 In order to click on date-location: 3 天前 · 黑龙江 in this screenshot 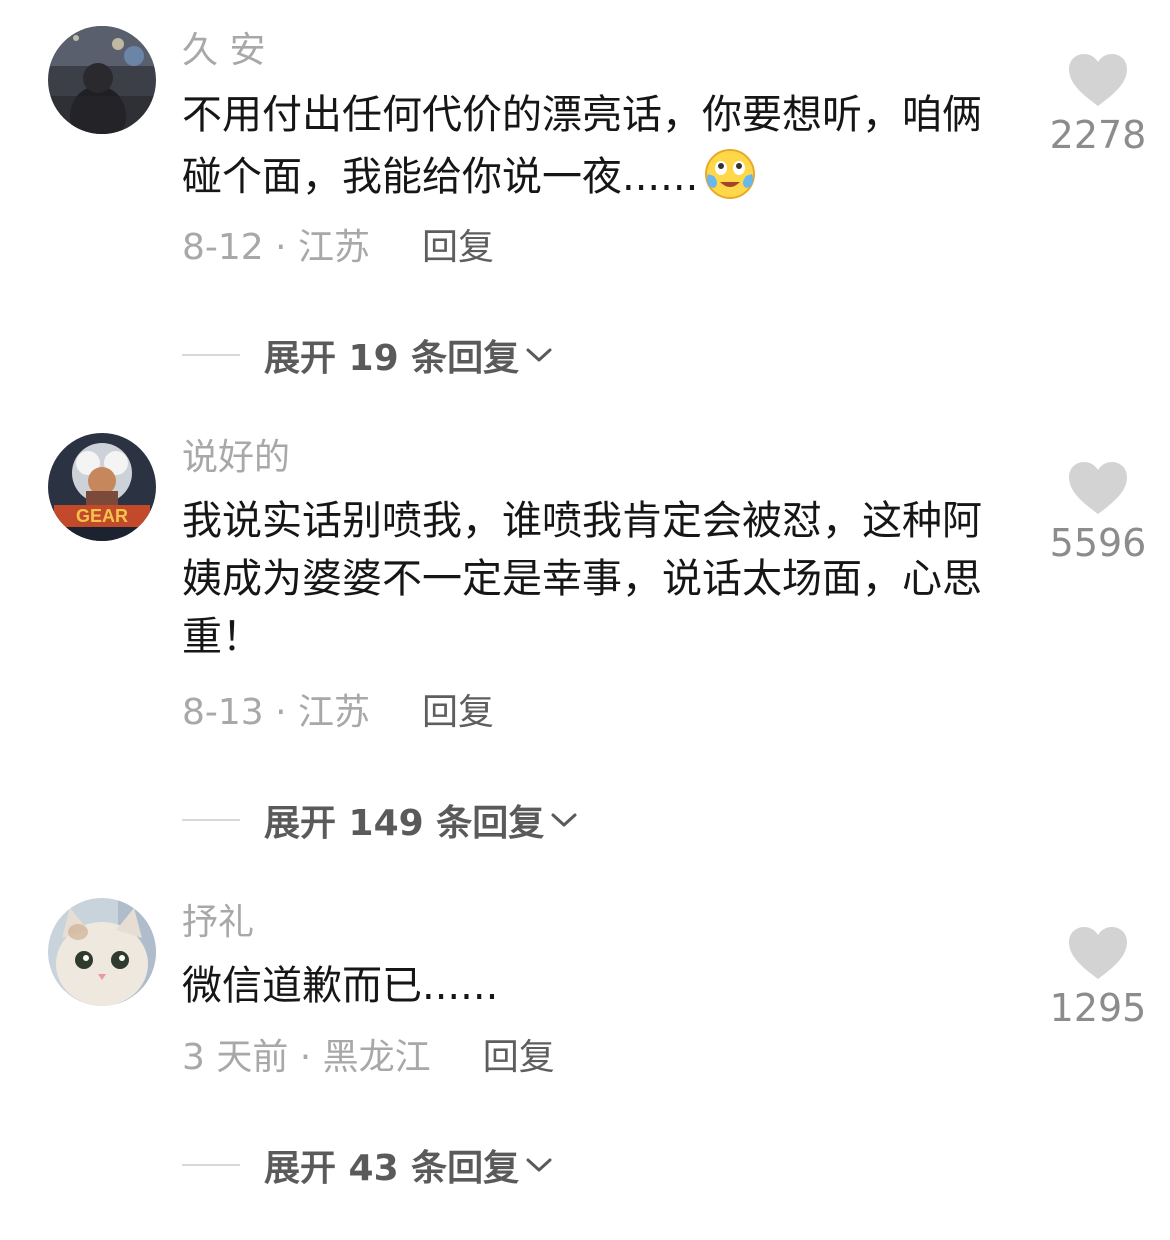, I will do `click(306, 1057)`.